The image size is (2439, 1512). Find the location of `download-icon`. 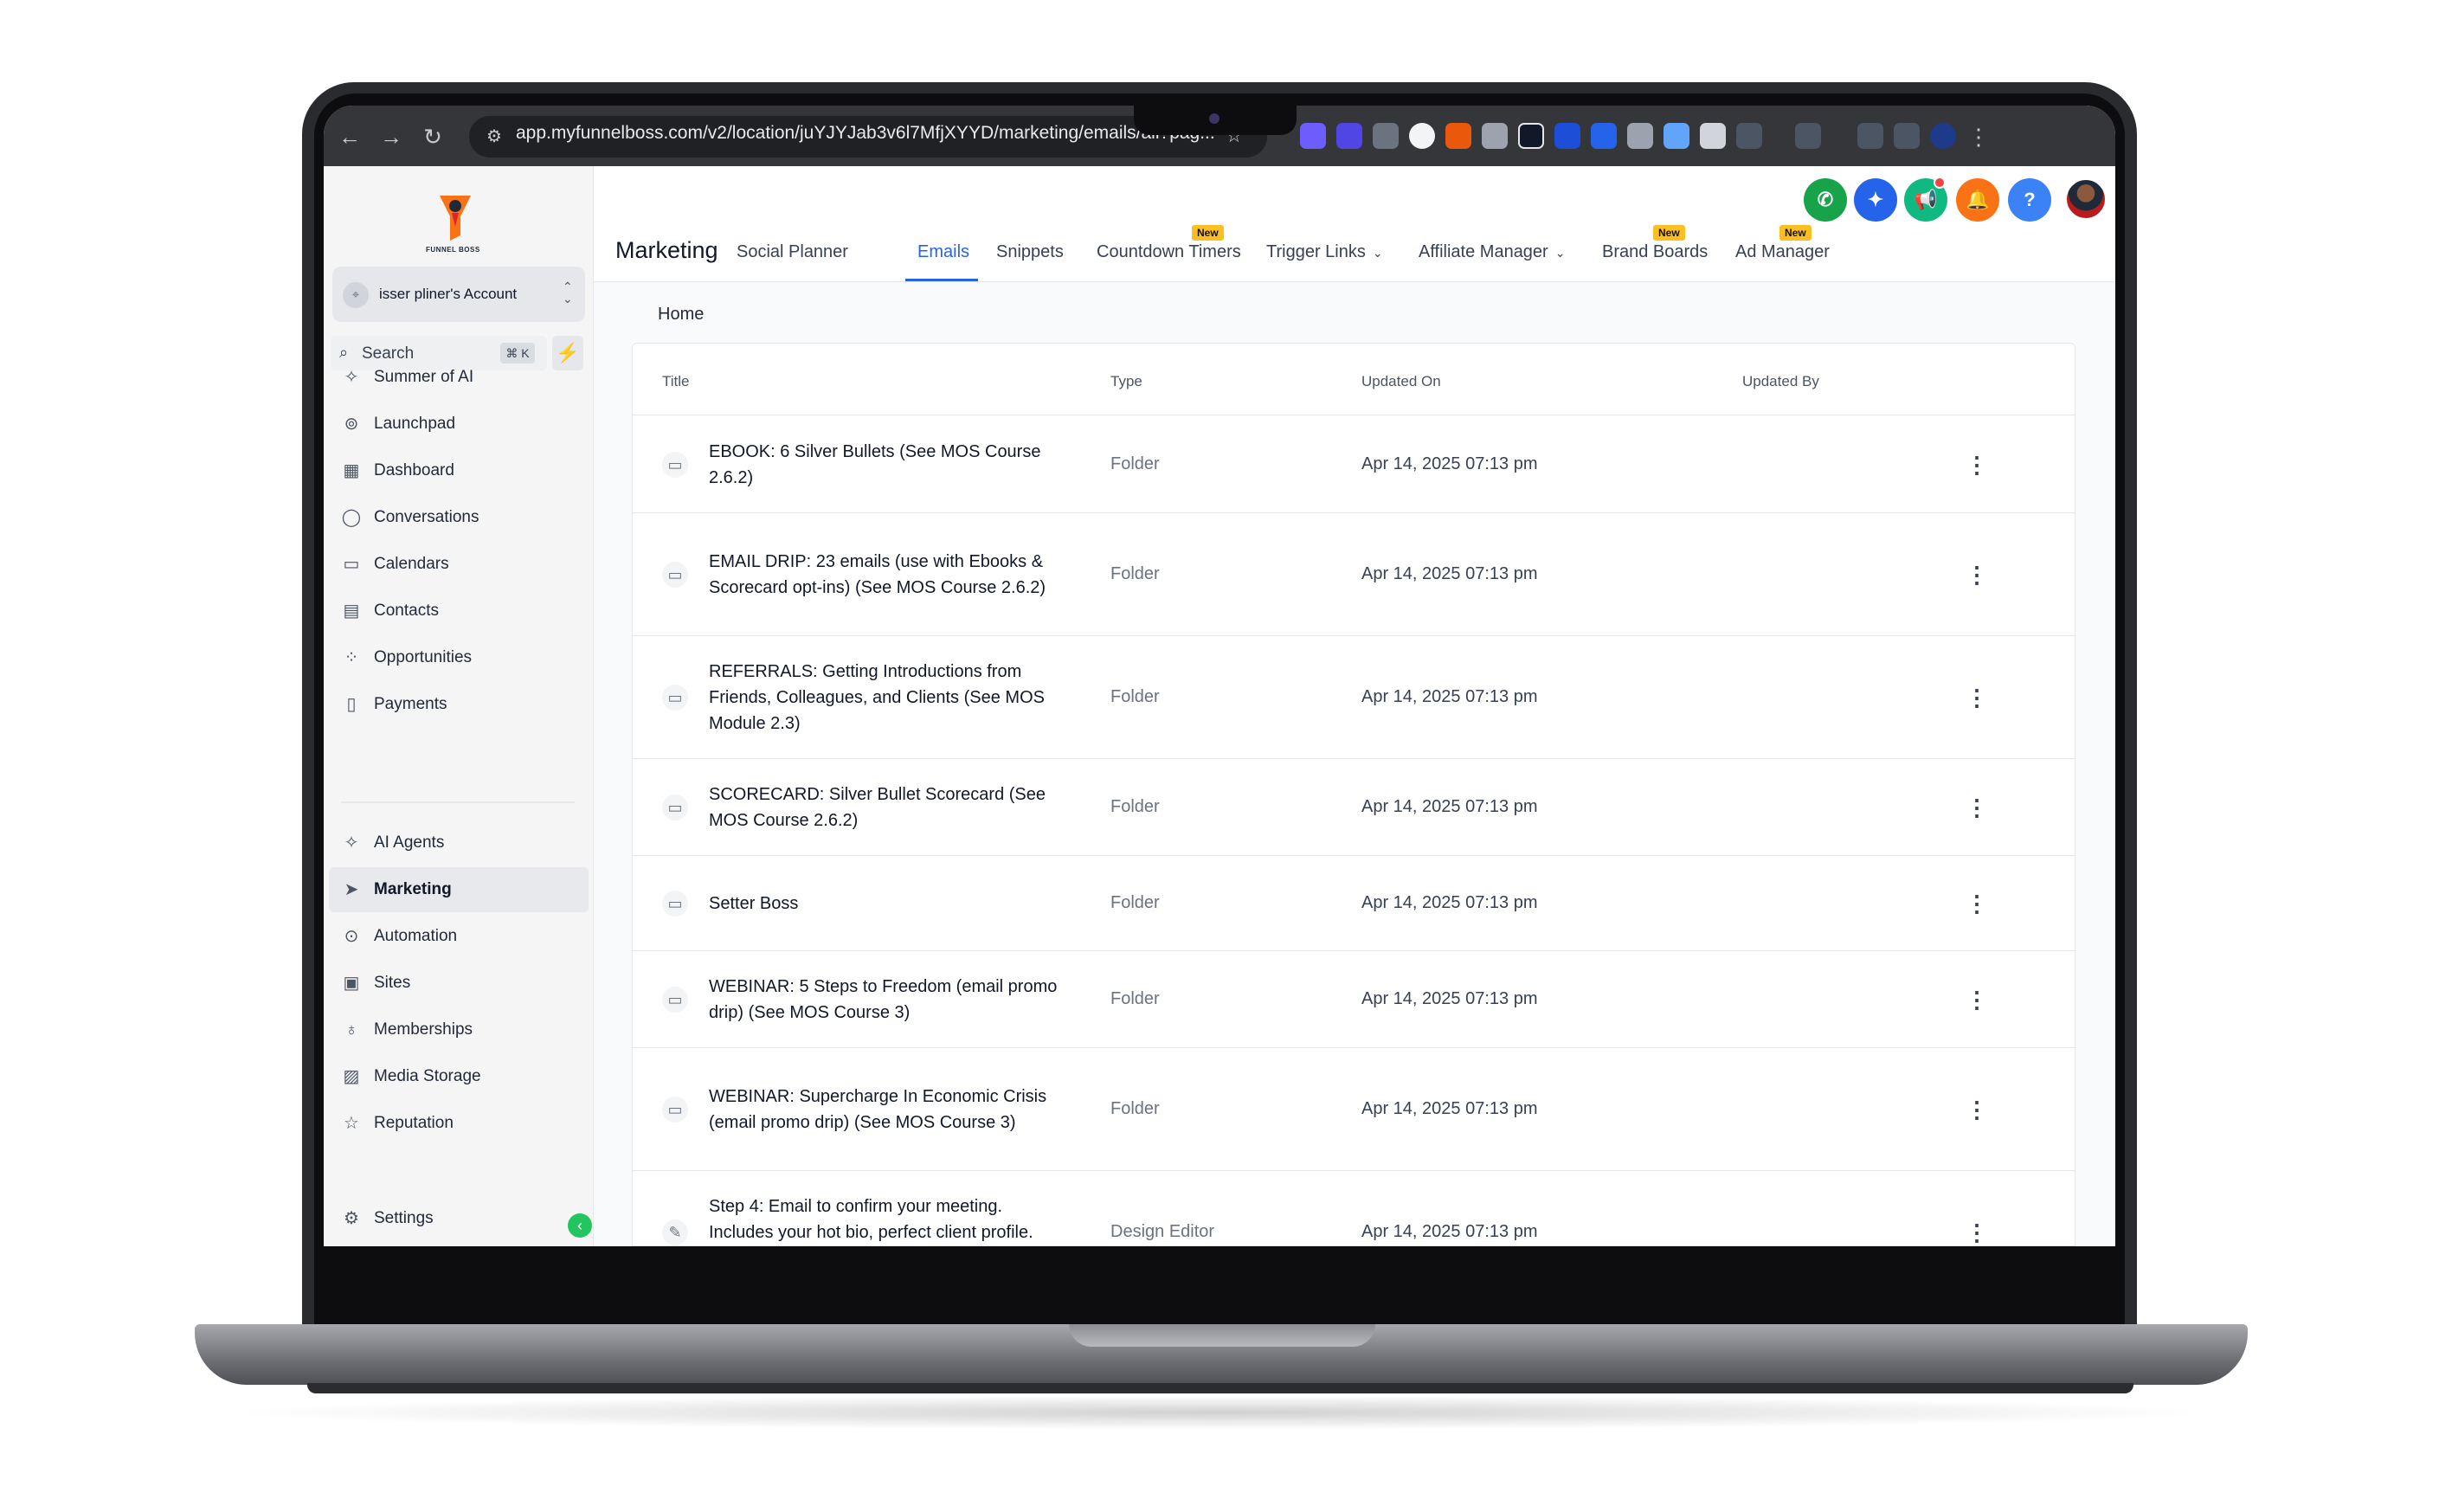

download-icon is located at coordinates (1870, 136).